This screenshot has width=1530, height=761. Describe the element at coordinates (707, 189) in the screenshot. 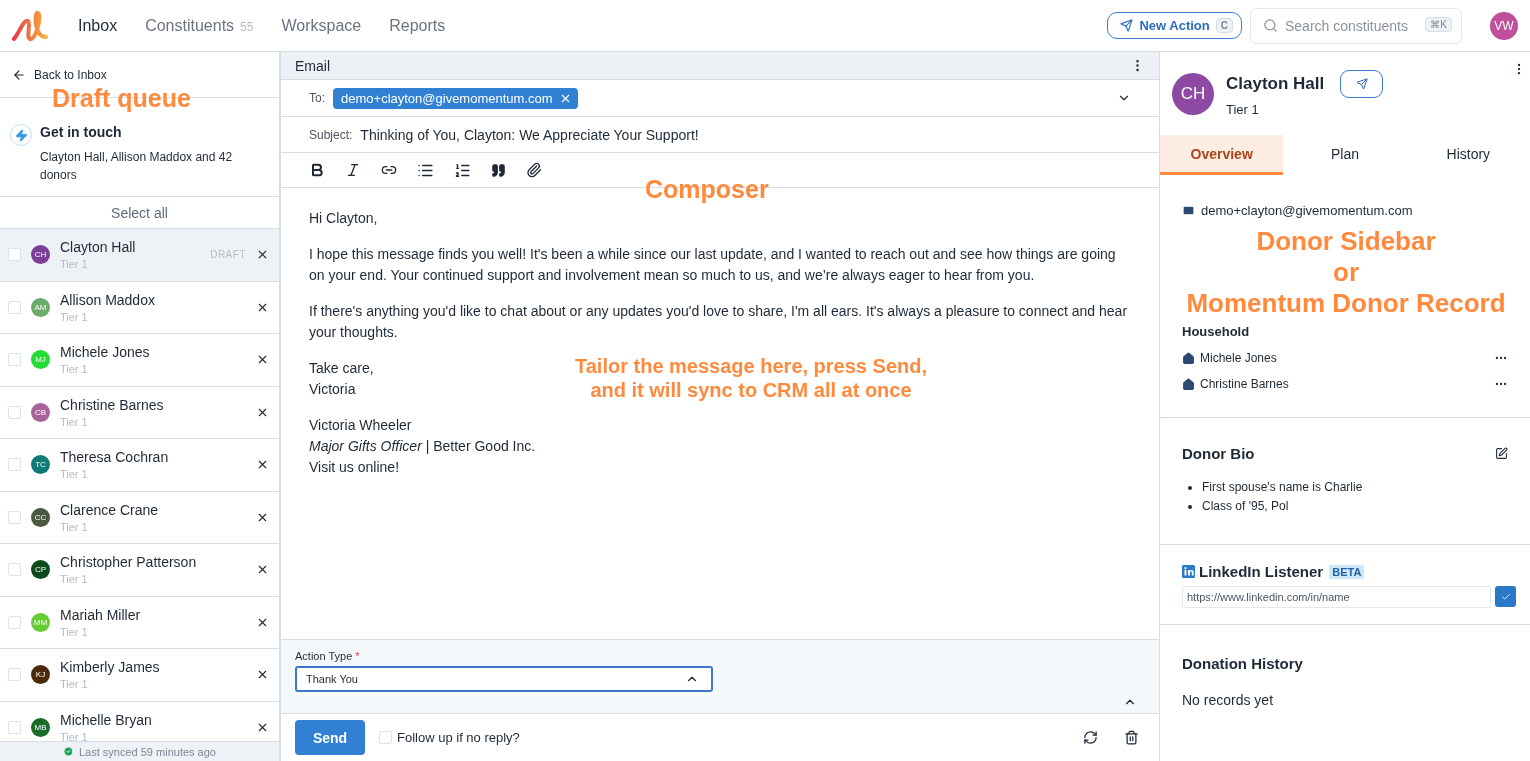

I see `annotation-label: Composer` at that location.